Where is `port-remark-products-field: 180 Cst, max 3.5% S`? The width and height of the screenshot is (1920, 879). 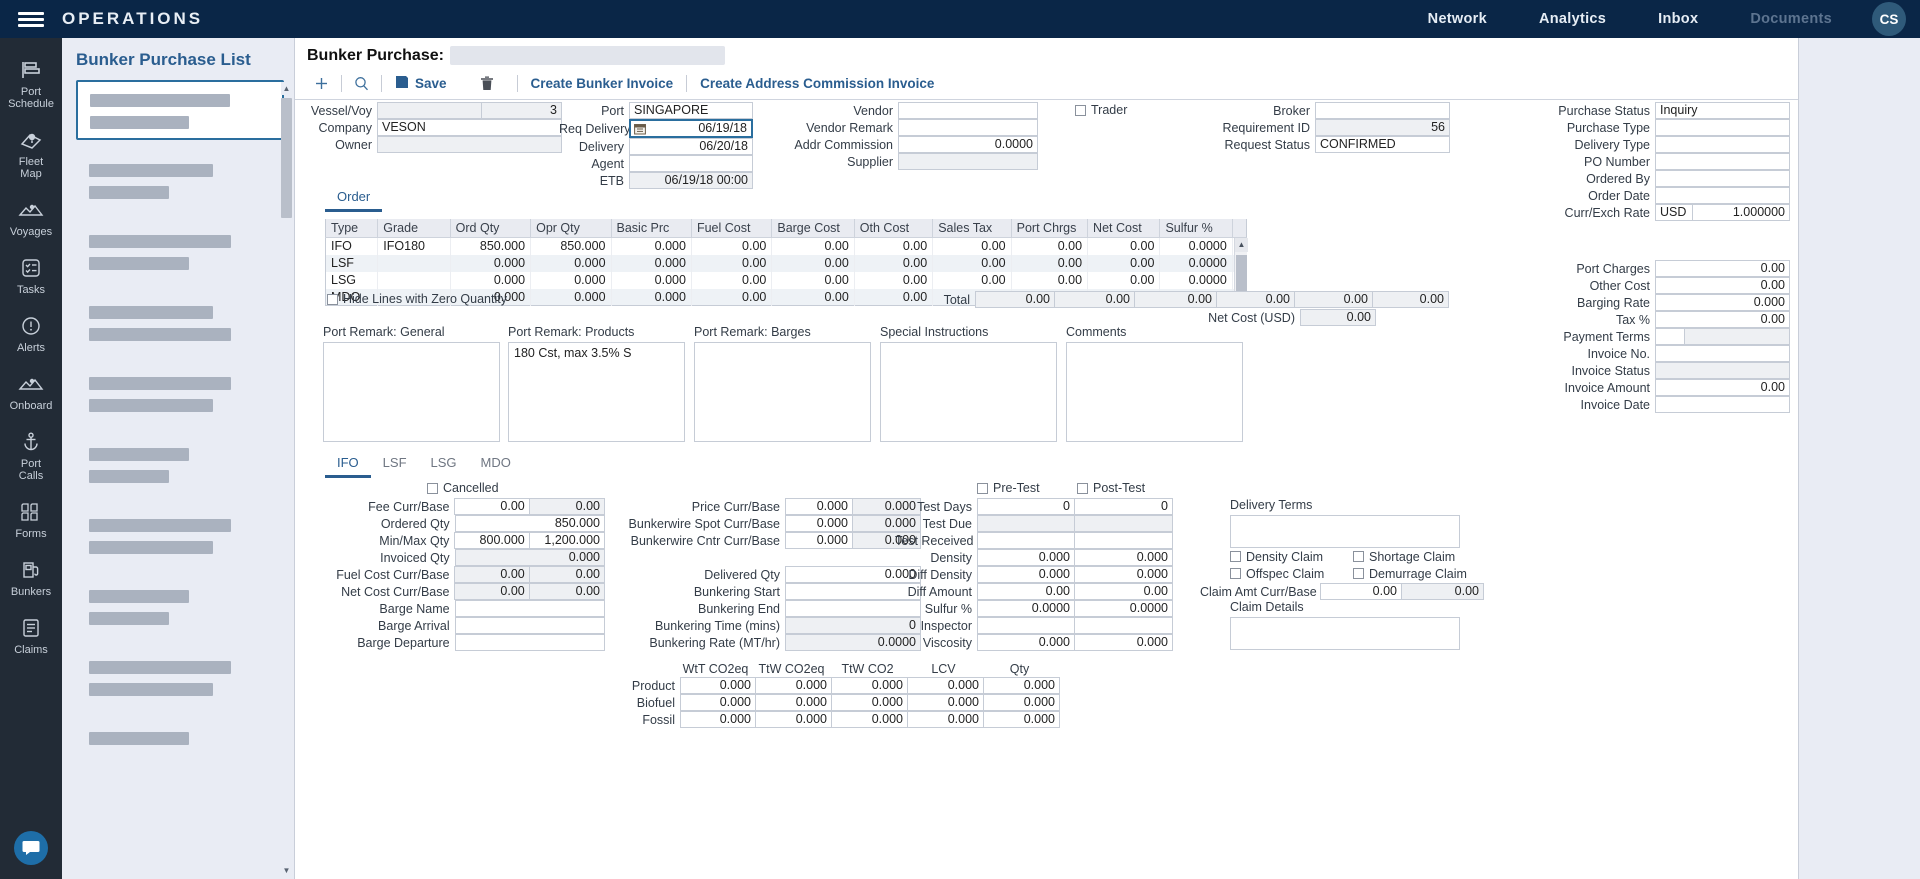
port-remark-products-field: 180 Cst, max 3.5% S is located at coordinates (596, 392).